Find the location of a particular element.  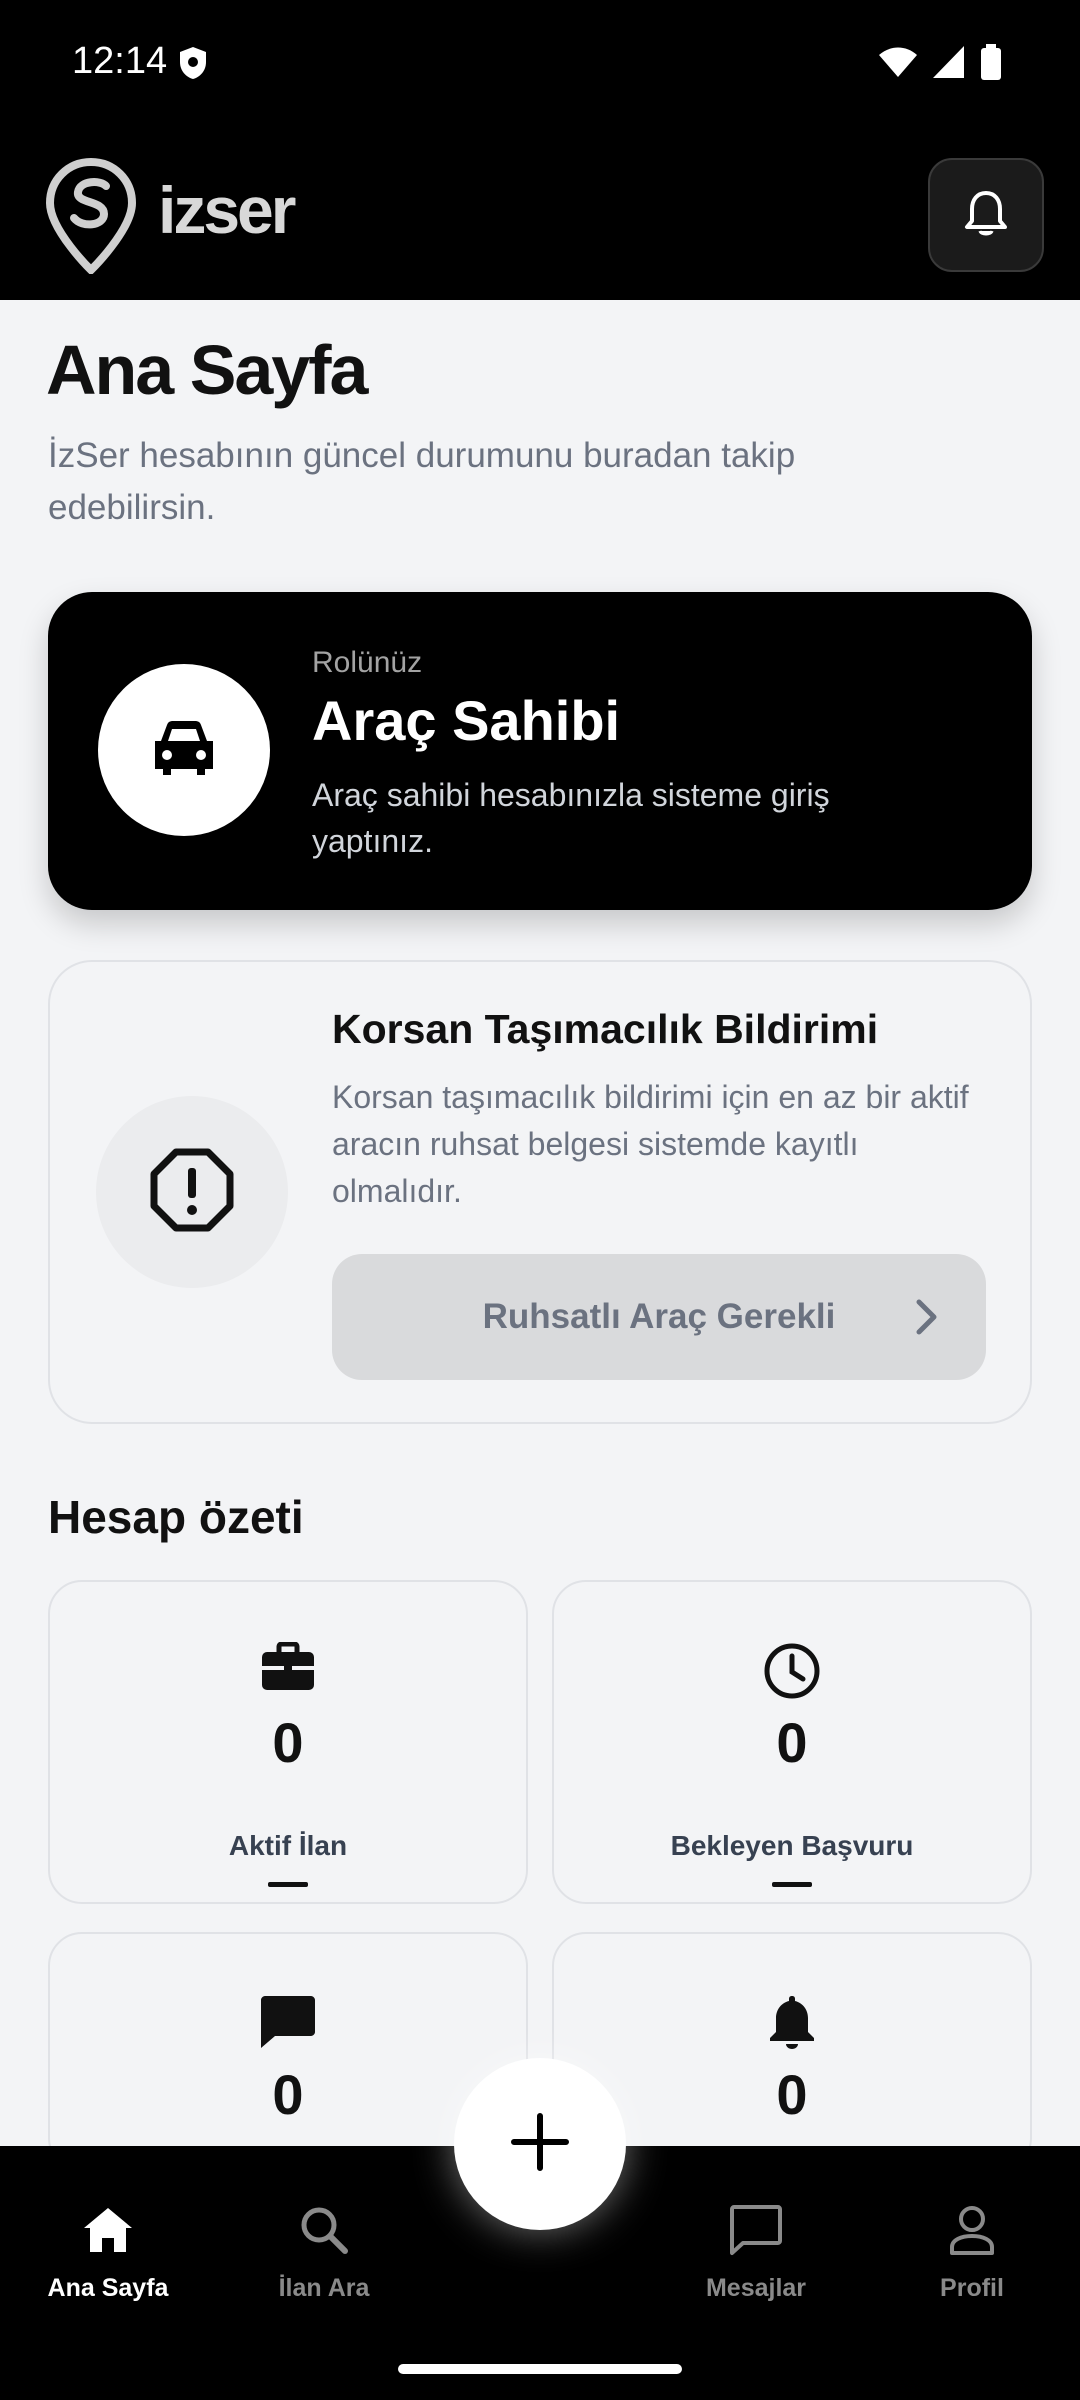

warning-octagon-icon is located at coordinates (192, 1192).